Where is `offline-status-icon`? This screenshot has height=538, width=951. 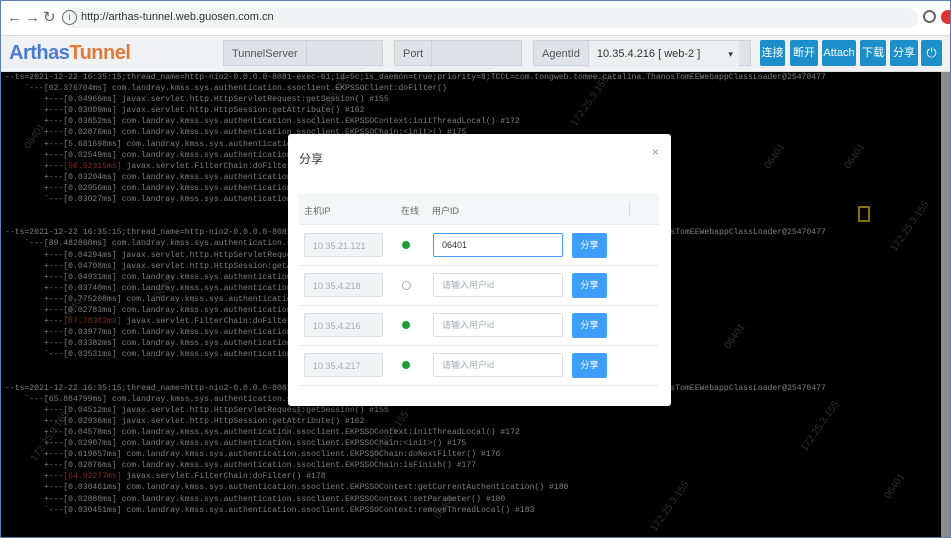 offline-status-icon is located at coordinates (406, 285).